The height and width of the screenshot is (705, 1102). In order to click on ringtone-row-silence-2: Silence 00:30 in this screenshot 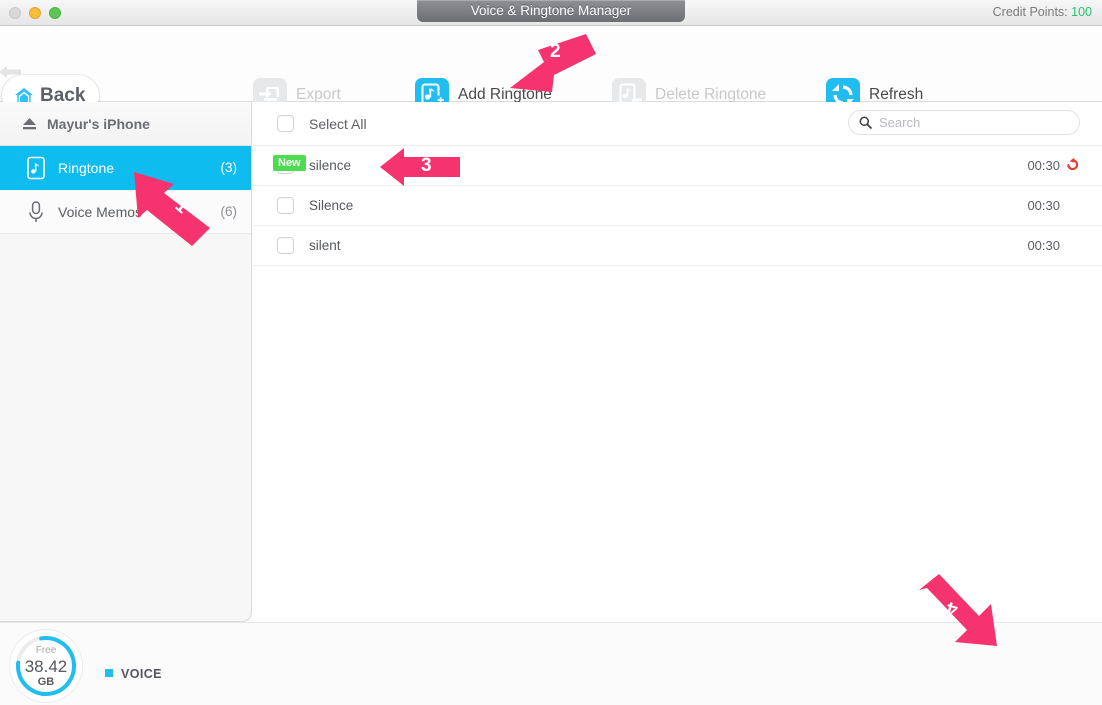, I will do `click(677, 206)`.